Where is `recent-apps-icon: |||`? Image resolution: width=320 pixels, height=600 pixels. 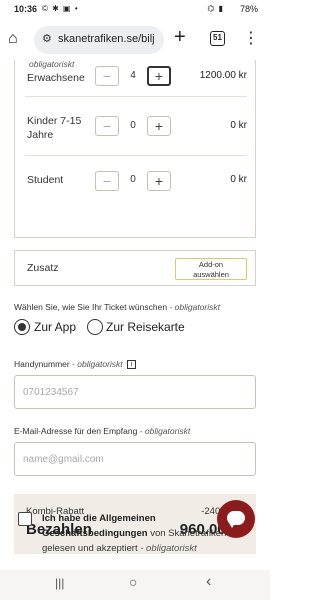 recent-apps-icon: ||| is located at coordinates (59, 583).